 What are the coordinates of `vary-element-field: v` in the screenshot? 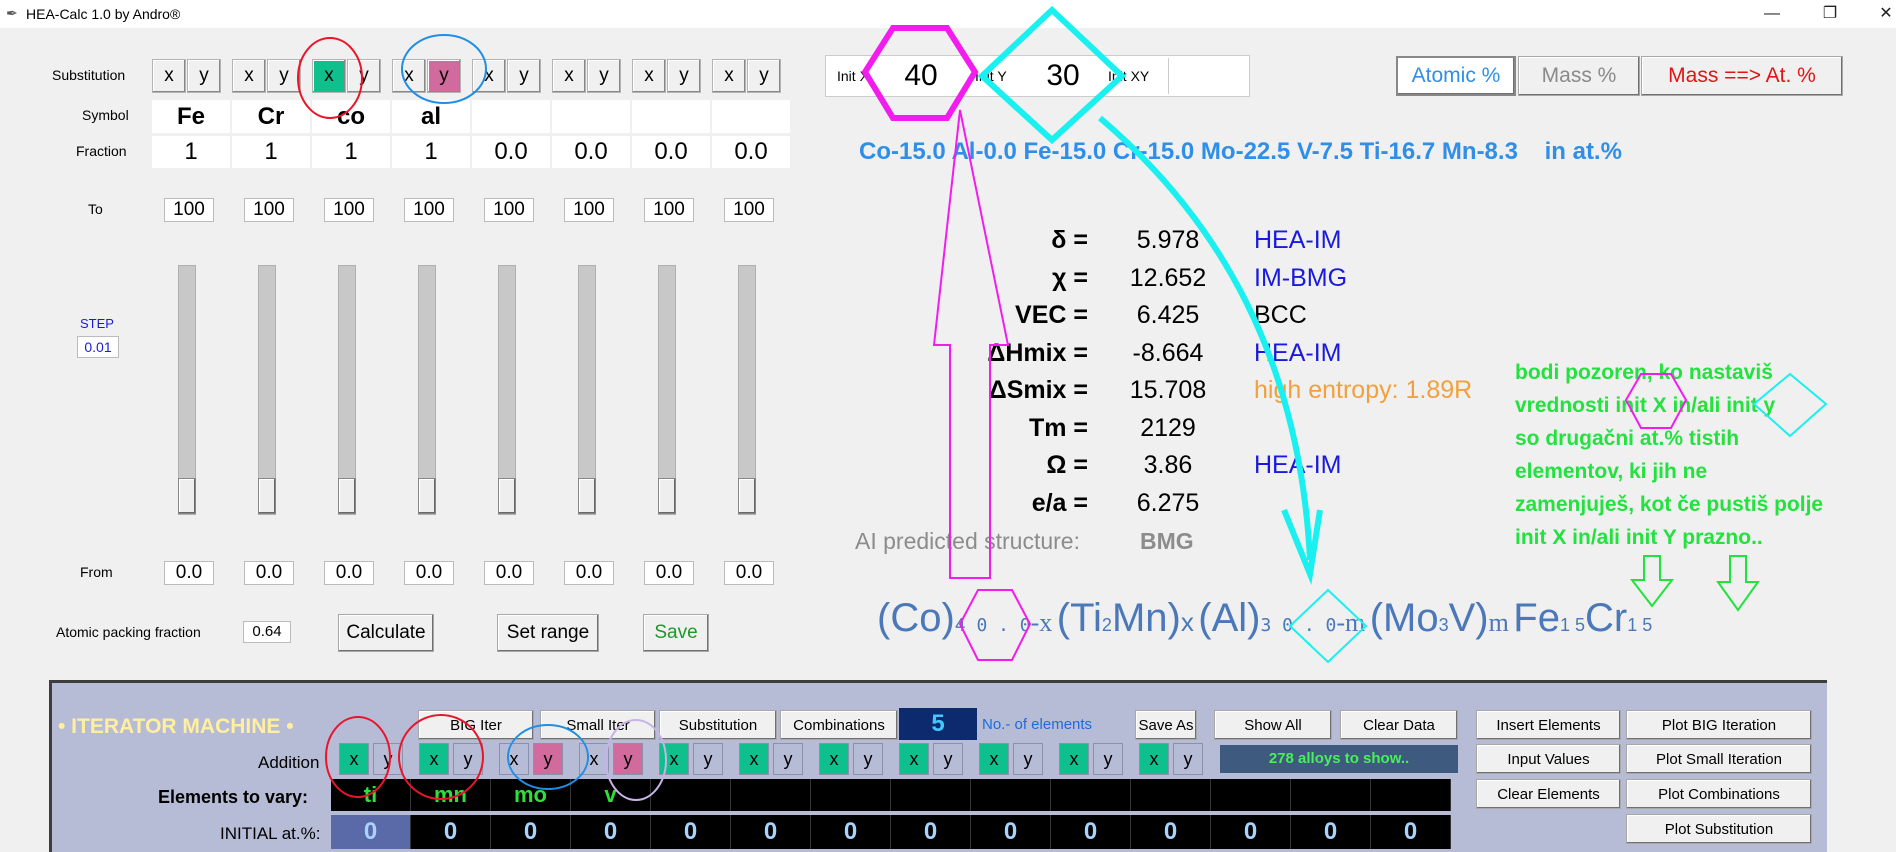 It's located at (611, 795).